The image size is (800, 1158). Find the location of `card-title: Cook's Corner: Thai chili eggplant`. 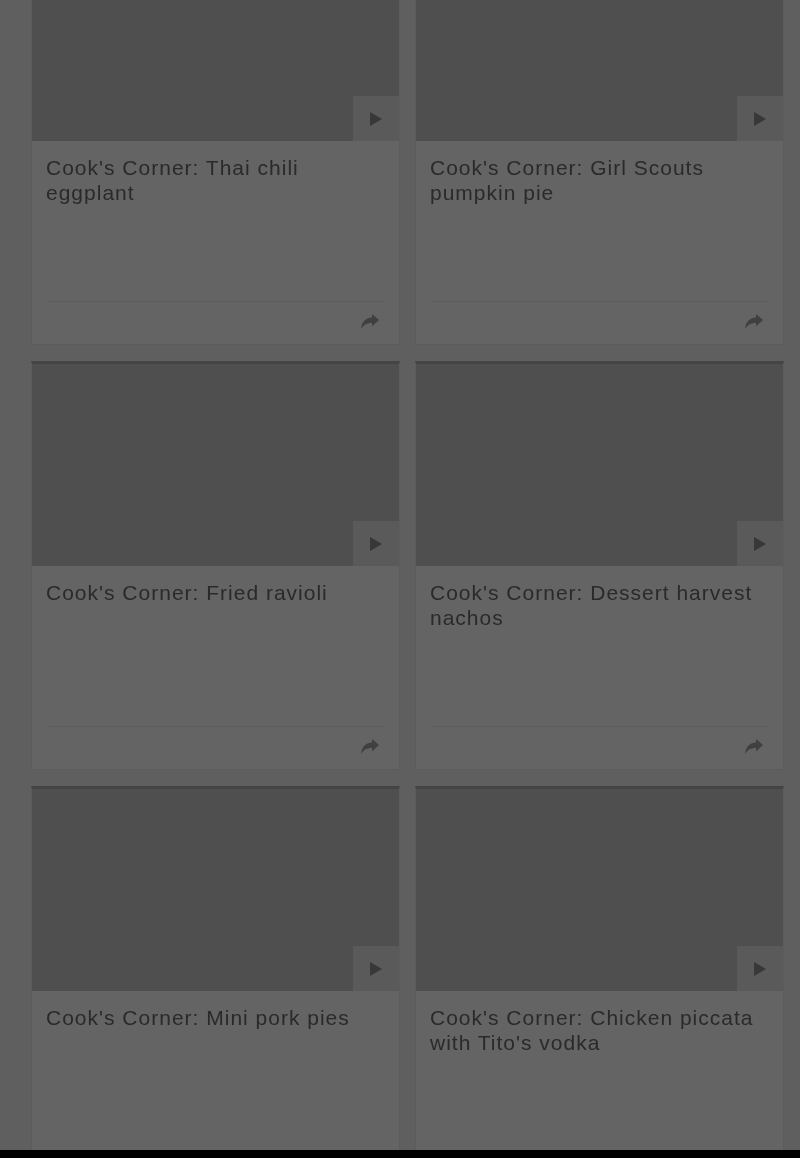

card-title: Cook's Corner: Thai chili eggplant is located at coordinates (215, 228).